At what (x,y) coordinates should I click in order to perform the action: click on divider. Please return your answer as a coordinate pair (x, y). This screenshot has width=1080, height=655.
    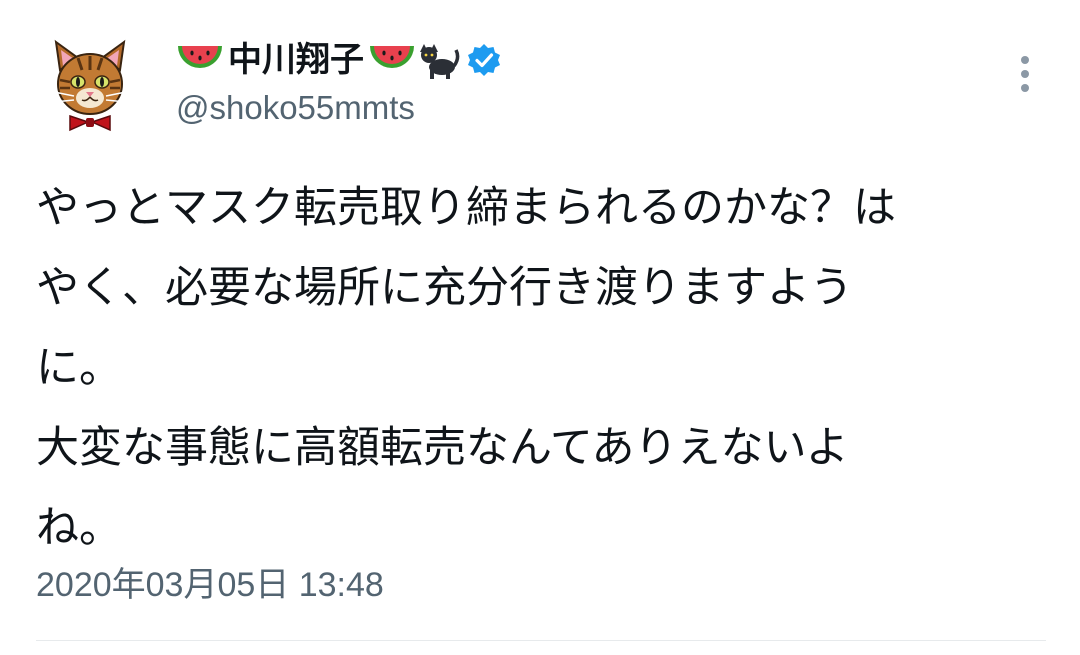
    Looking at the image, I should click on (541, 640).